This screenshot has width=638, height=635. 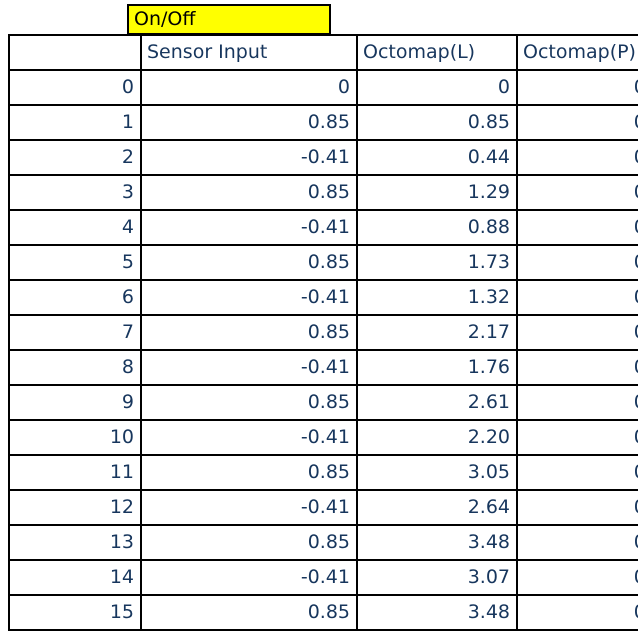 I want to click on table-row: 50.851.730.85, so click(x=323, y=262).